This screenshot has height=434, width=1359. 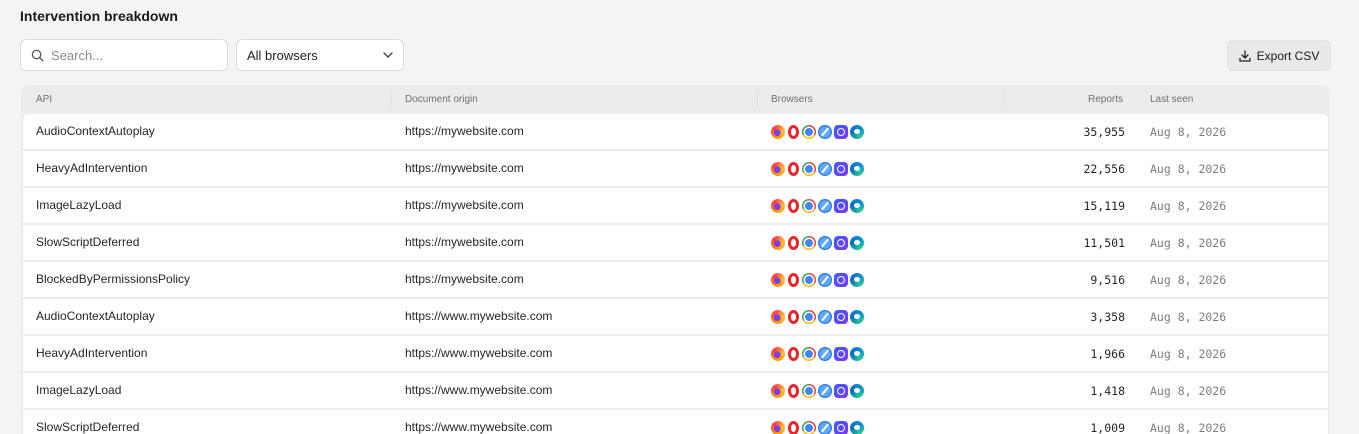 I want to click on search-box, so click(x=124, y=55).